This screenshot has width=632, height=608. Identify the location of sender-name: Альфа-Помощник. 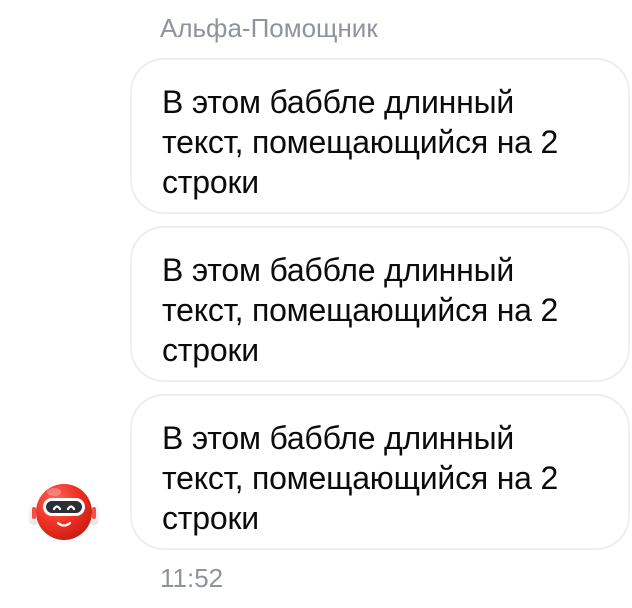
(269, 28).